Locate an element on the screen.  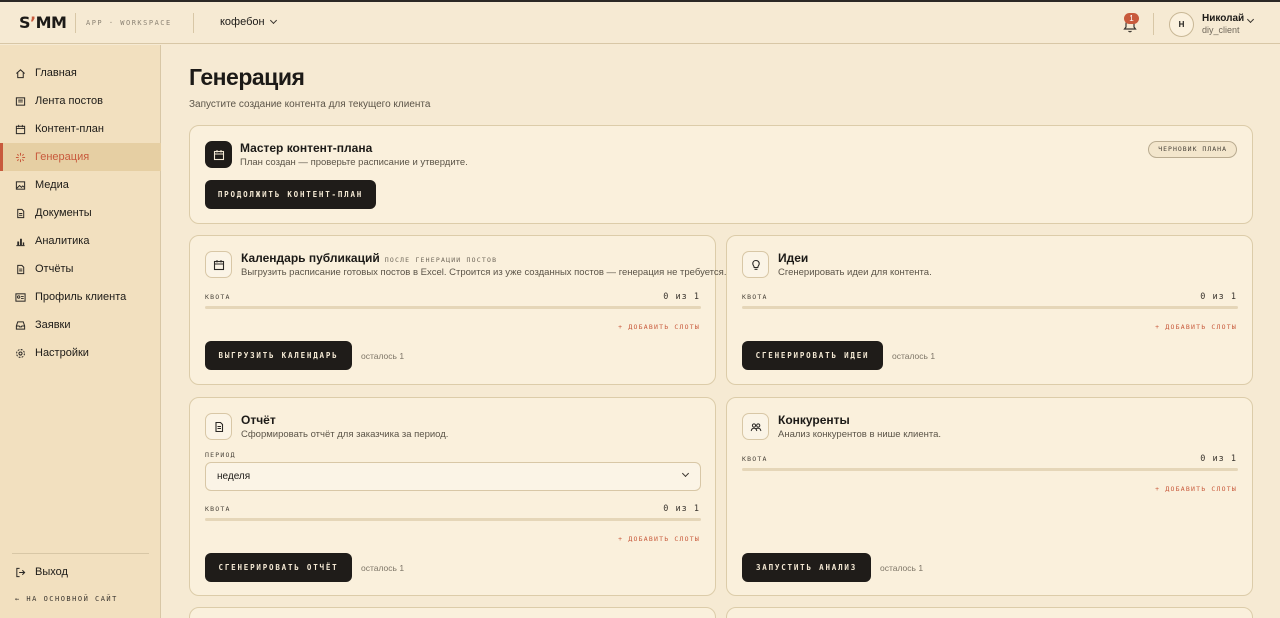
user-name: Николай is located at coordinates (1223, 18).